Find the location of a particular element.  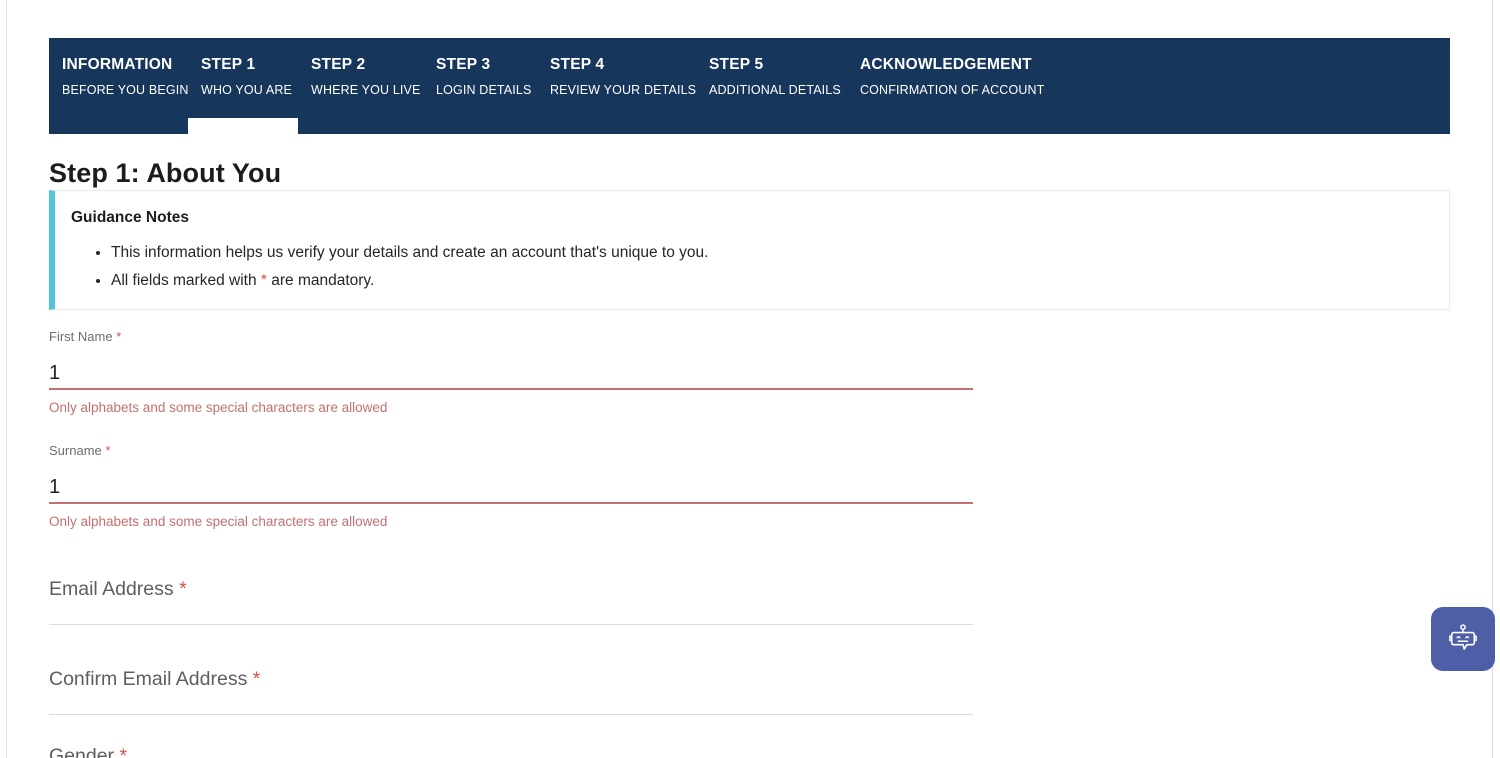

first-name-label: First Name * is located at coordinates (511, 337).